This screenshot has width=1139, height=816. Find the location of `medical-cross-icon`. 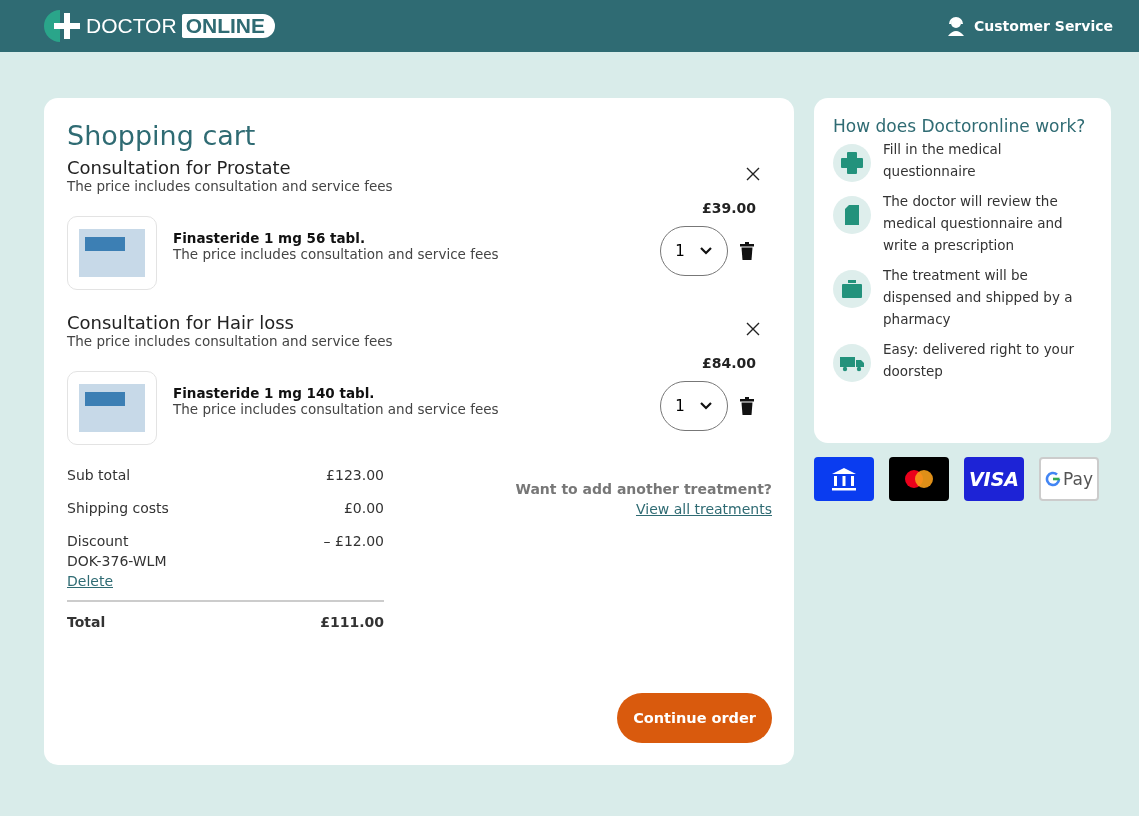

medical-cross-icon is located at coordinates (852, 163).